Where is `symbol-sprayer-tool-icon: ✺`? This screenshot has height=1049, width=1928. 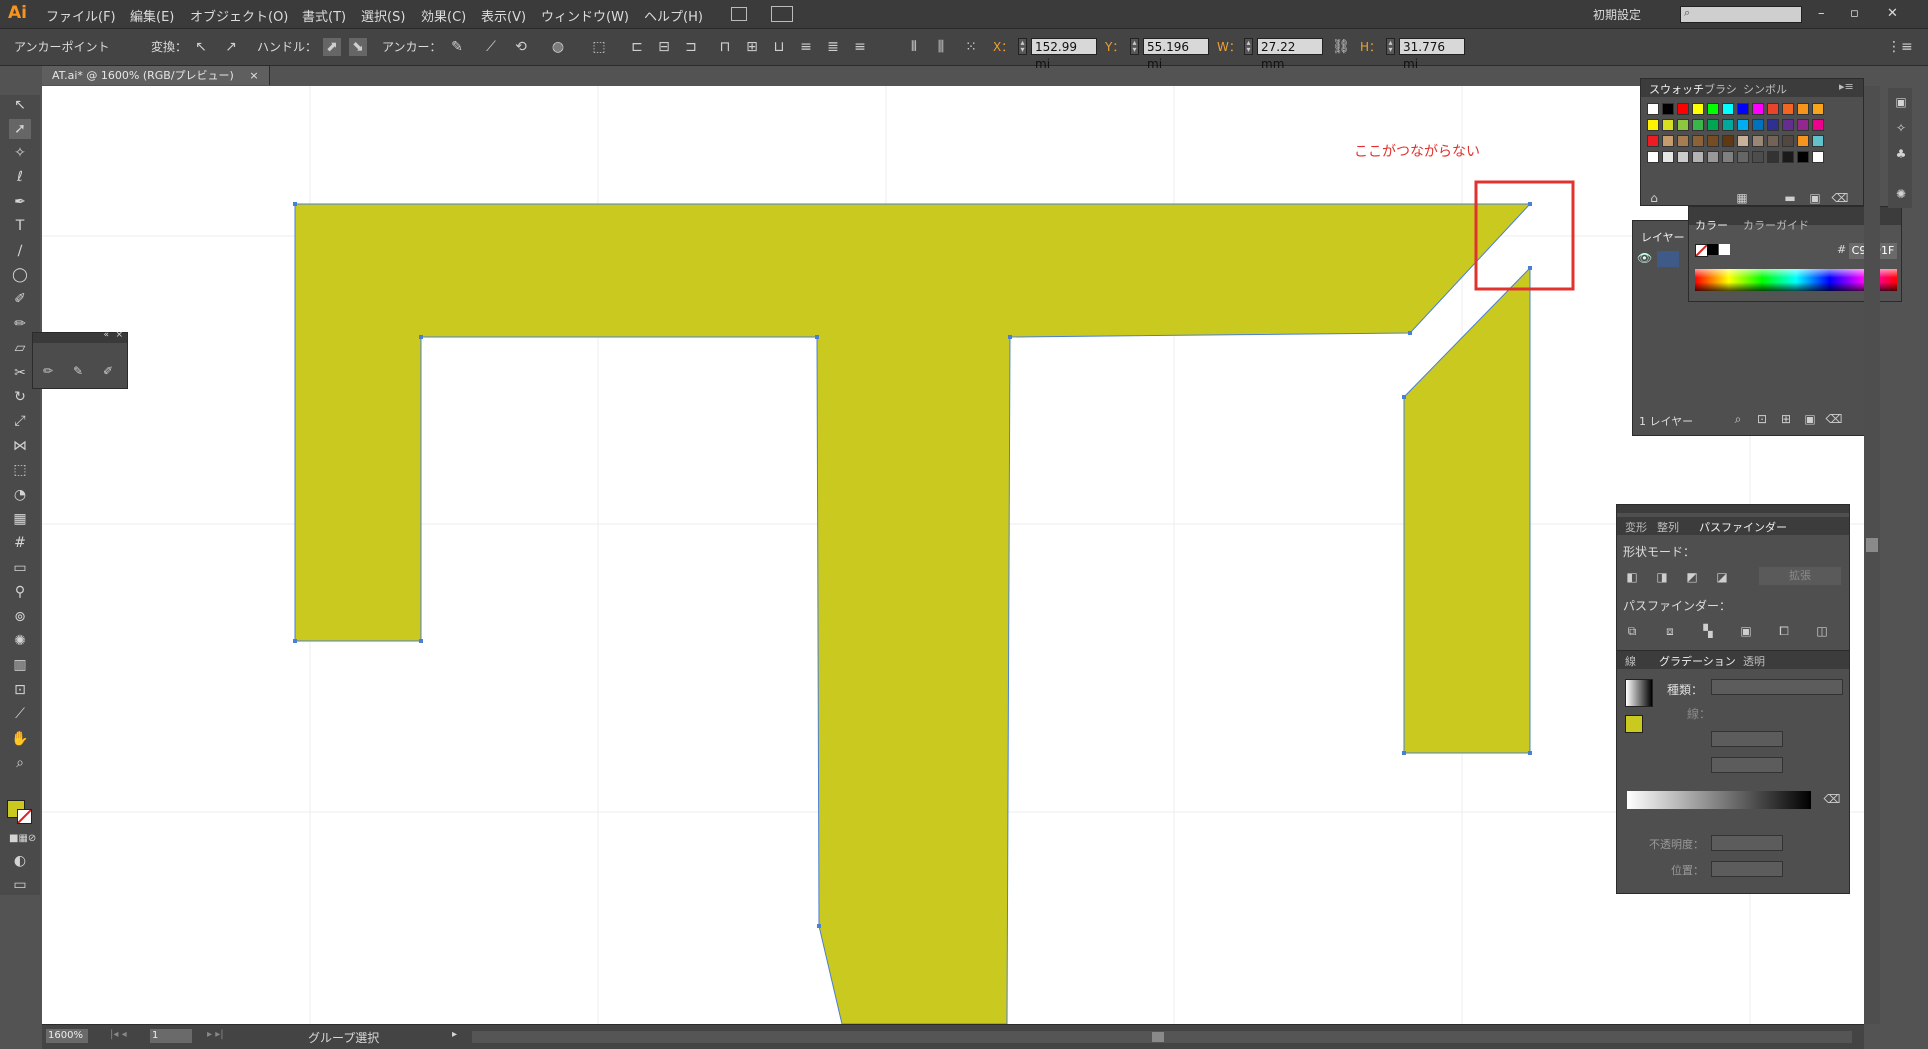
symbol-sprayer-tool-icon: ✺ is located at coordinates (20, 641).